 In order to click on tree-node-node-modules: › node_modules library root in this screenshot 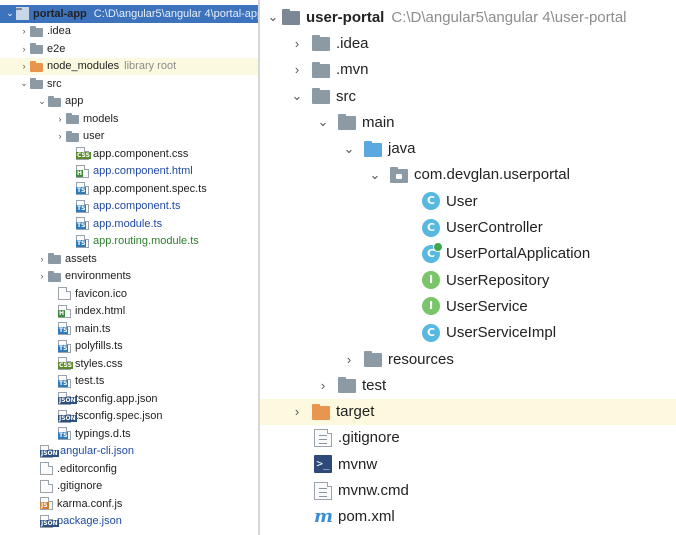, I will do `click(129, 66)`.